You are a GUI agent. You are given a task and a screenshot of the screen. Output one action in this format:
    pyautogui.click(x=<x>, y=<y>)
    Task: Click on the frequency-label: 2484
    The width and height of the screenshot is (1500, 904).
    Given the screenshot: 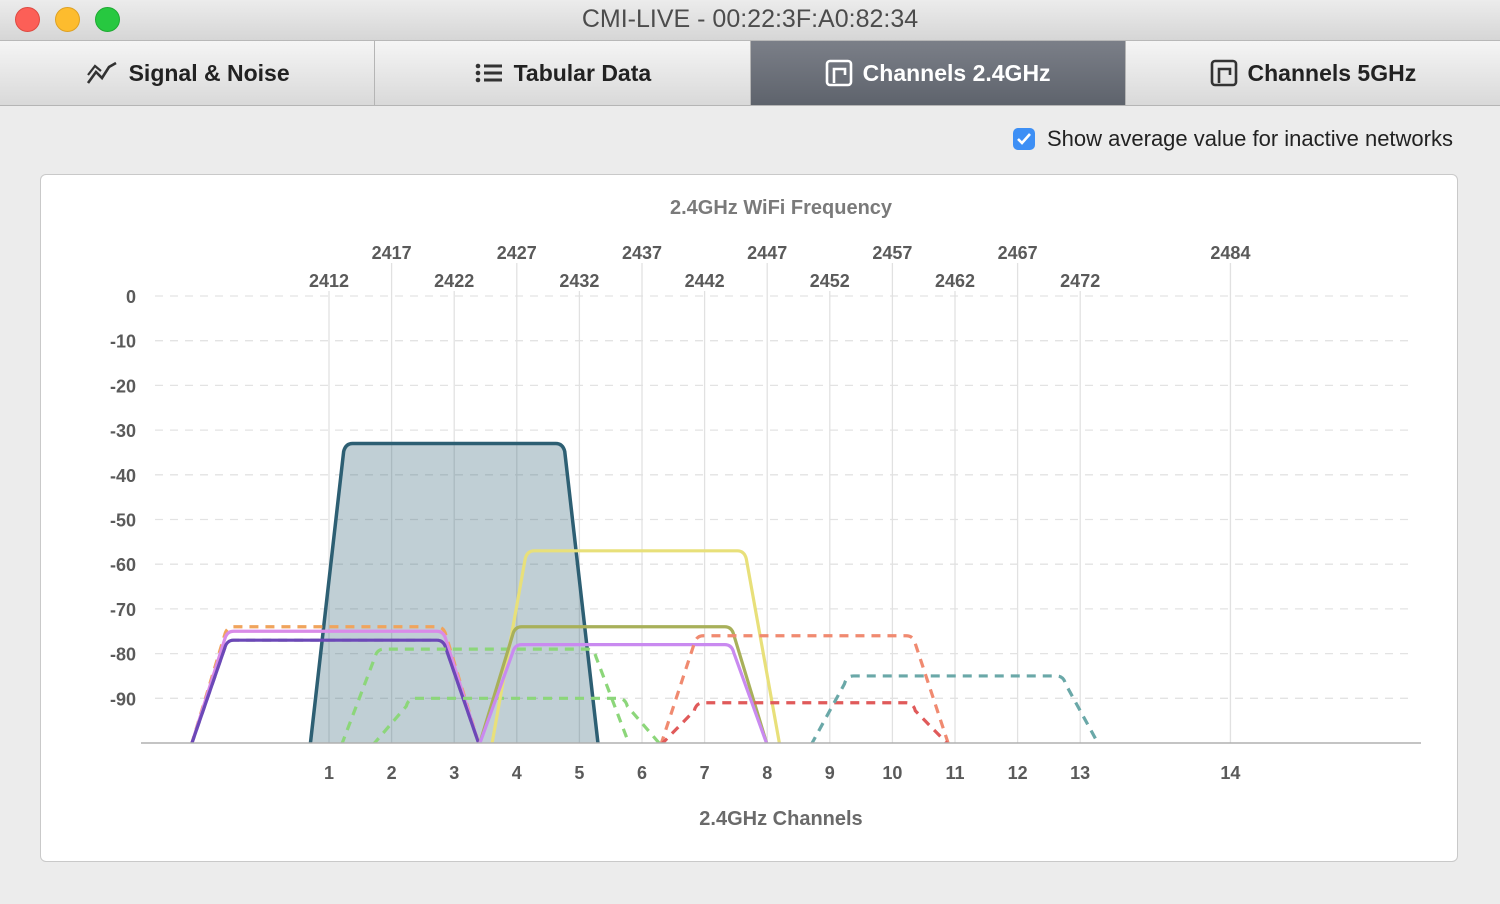 What is the action you would take?
    pyautogui.click(x=1230, y=253)
    